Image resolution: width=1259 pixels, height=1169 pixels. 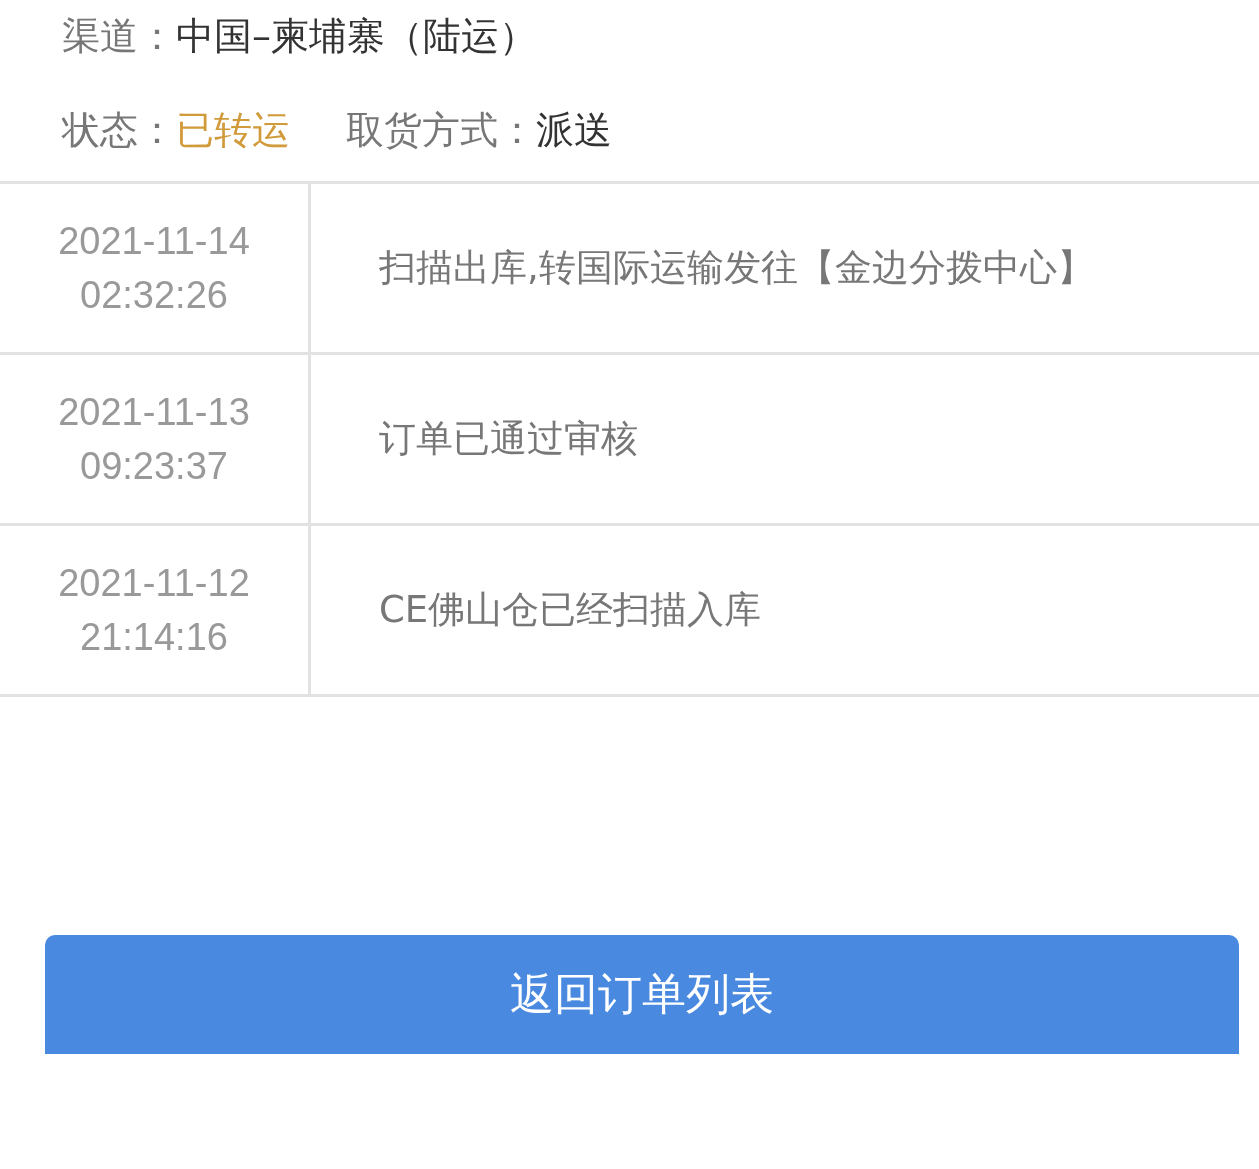 I want to click on channel-value: 中国–柬埔寨（陆运）, so click(x=356, y=36).